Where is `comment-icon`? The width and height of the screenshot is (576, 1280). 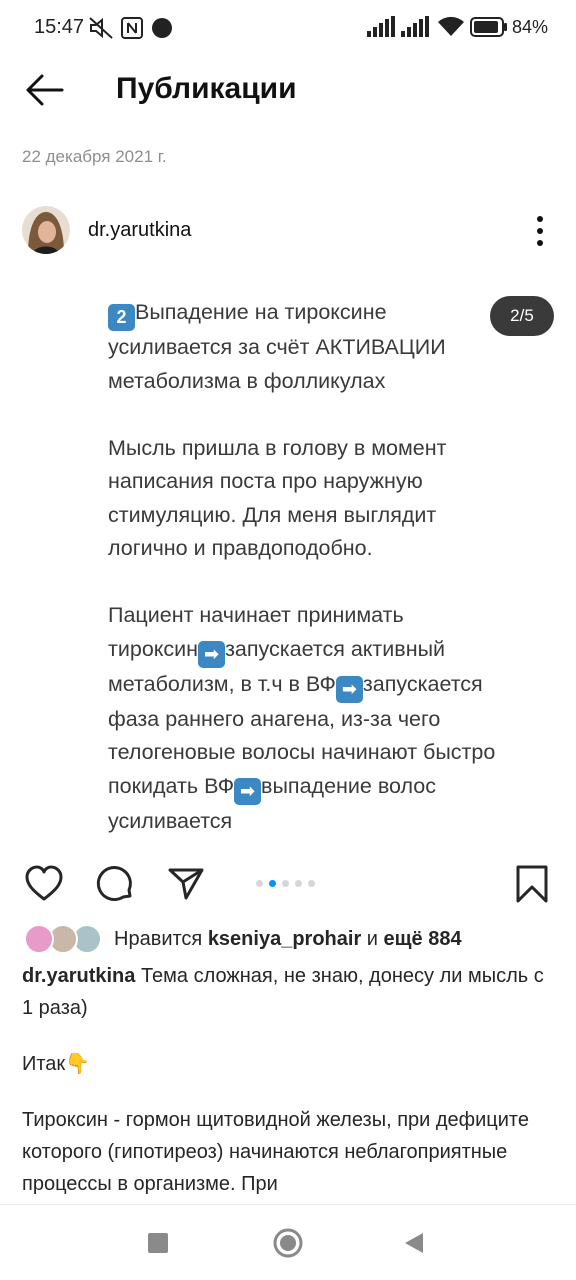
comment-icon is located at coordinates (116, 884).